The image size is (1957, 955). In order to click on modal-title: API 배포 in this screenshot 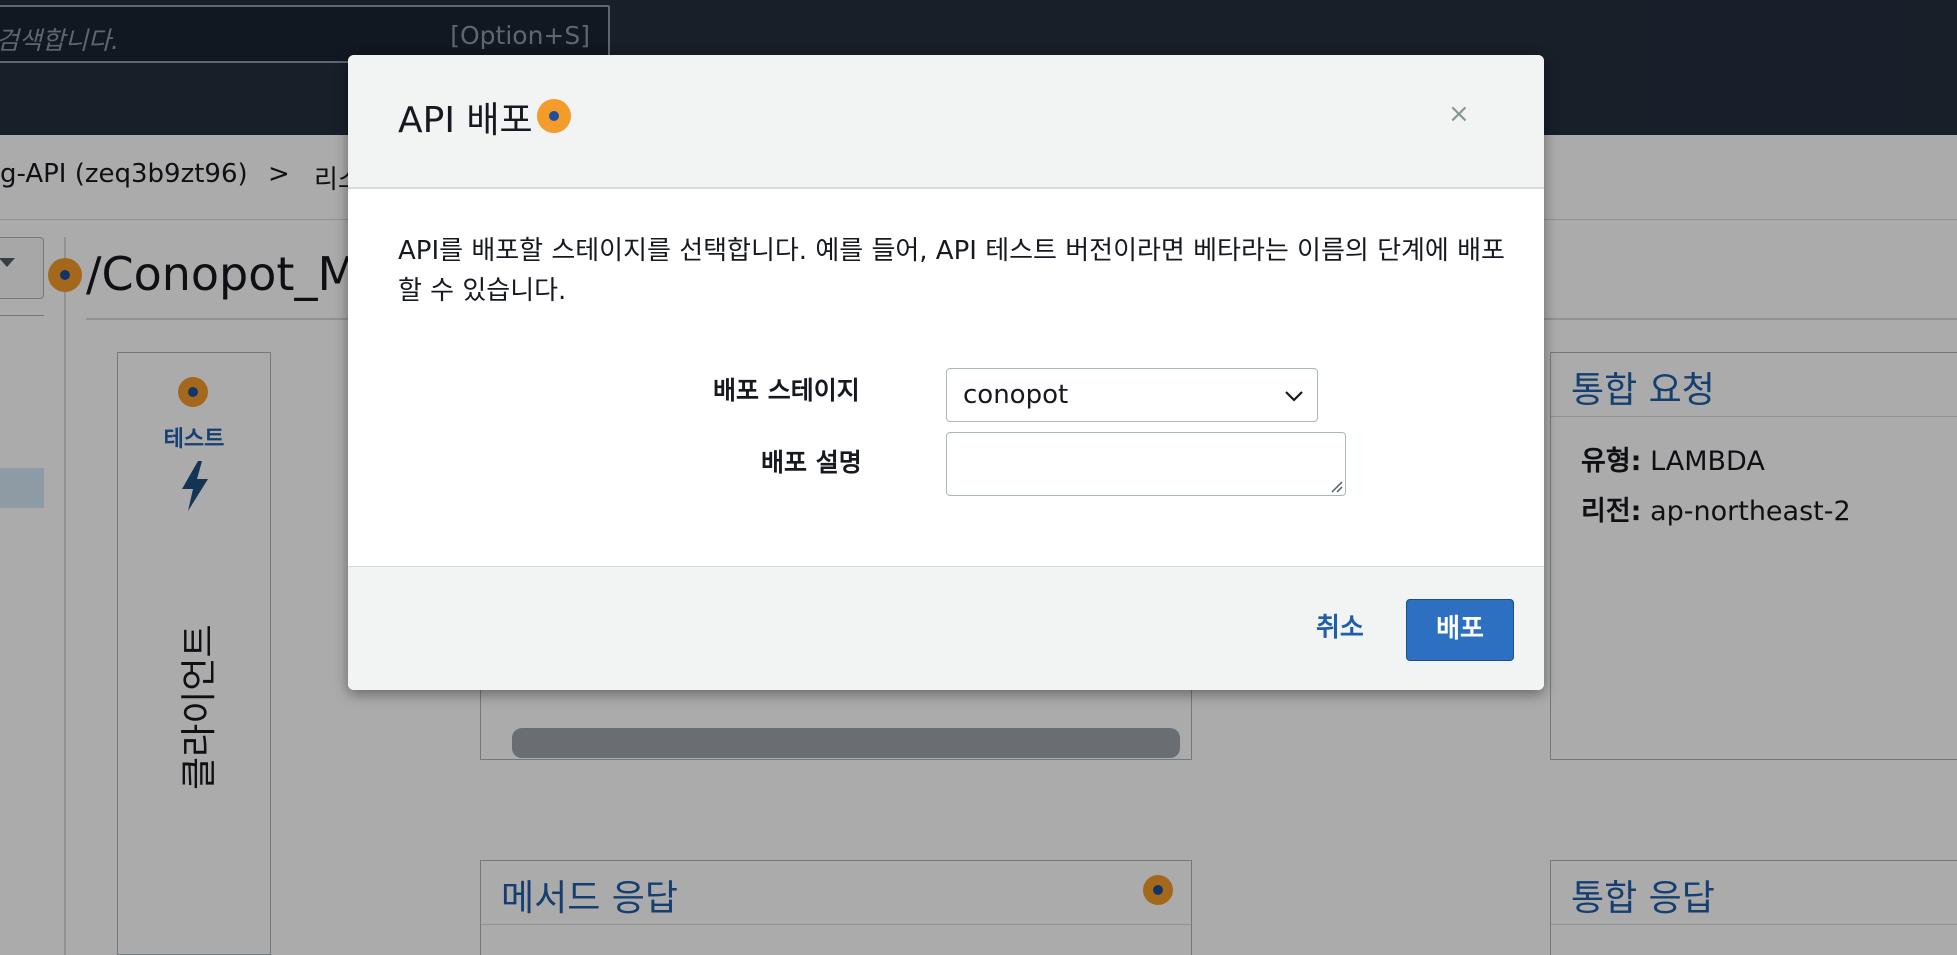, I will do `click(465, 120)`.